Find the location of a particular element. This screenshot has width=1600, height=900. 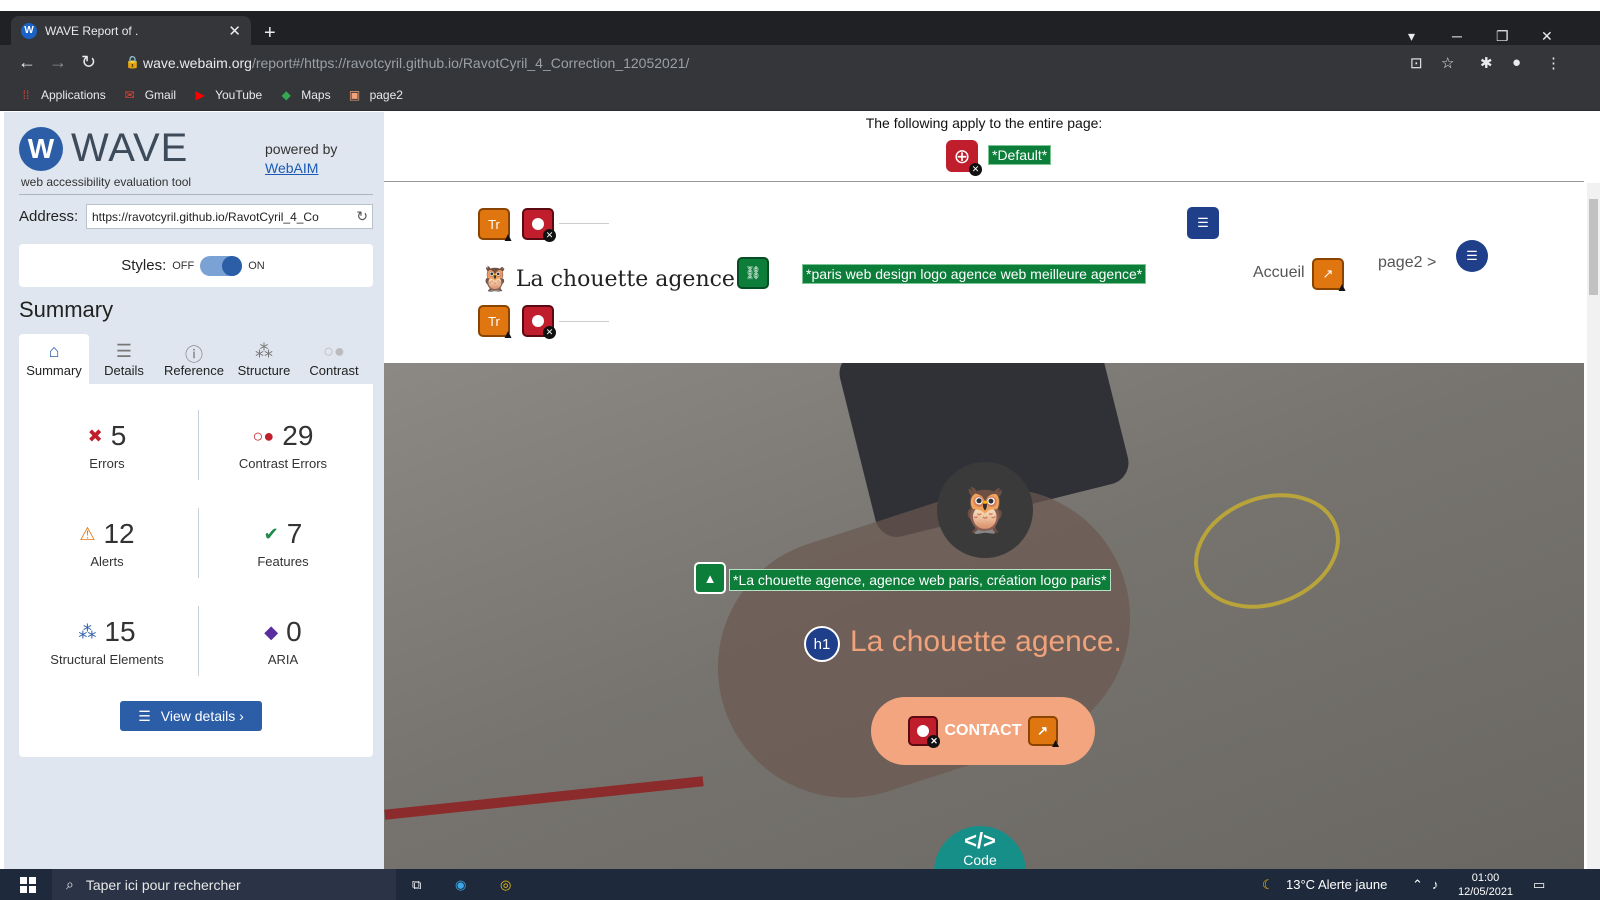

stat-contrast-errors: ○● 29 Contrast Errors is located at coordinates (283, 445).